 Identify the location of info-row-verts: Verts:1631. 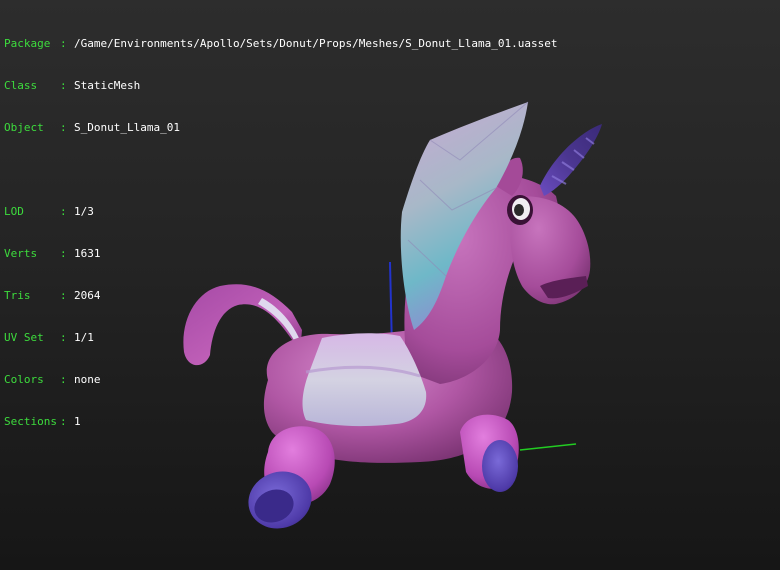
(52, 253).